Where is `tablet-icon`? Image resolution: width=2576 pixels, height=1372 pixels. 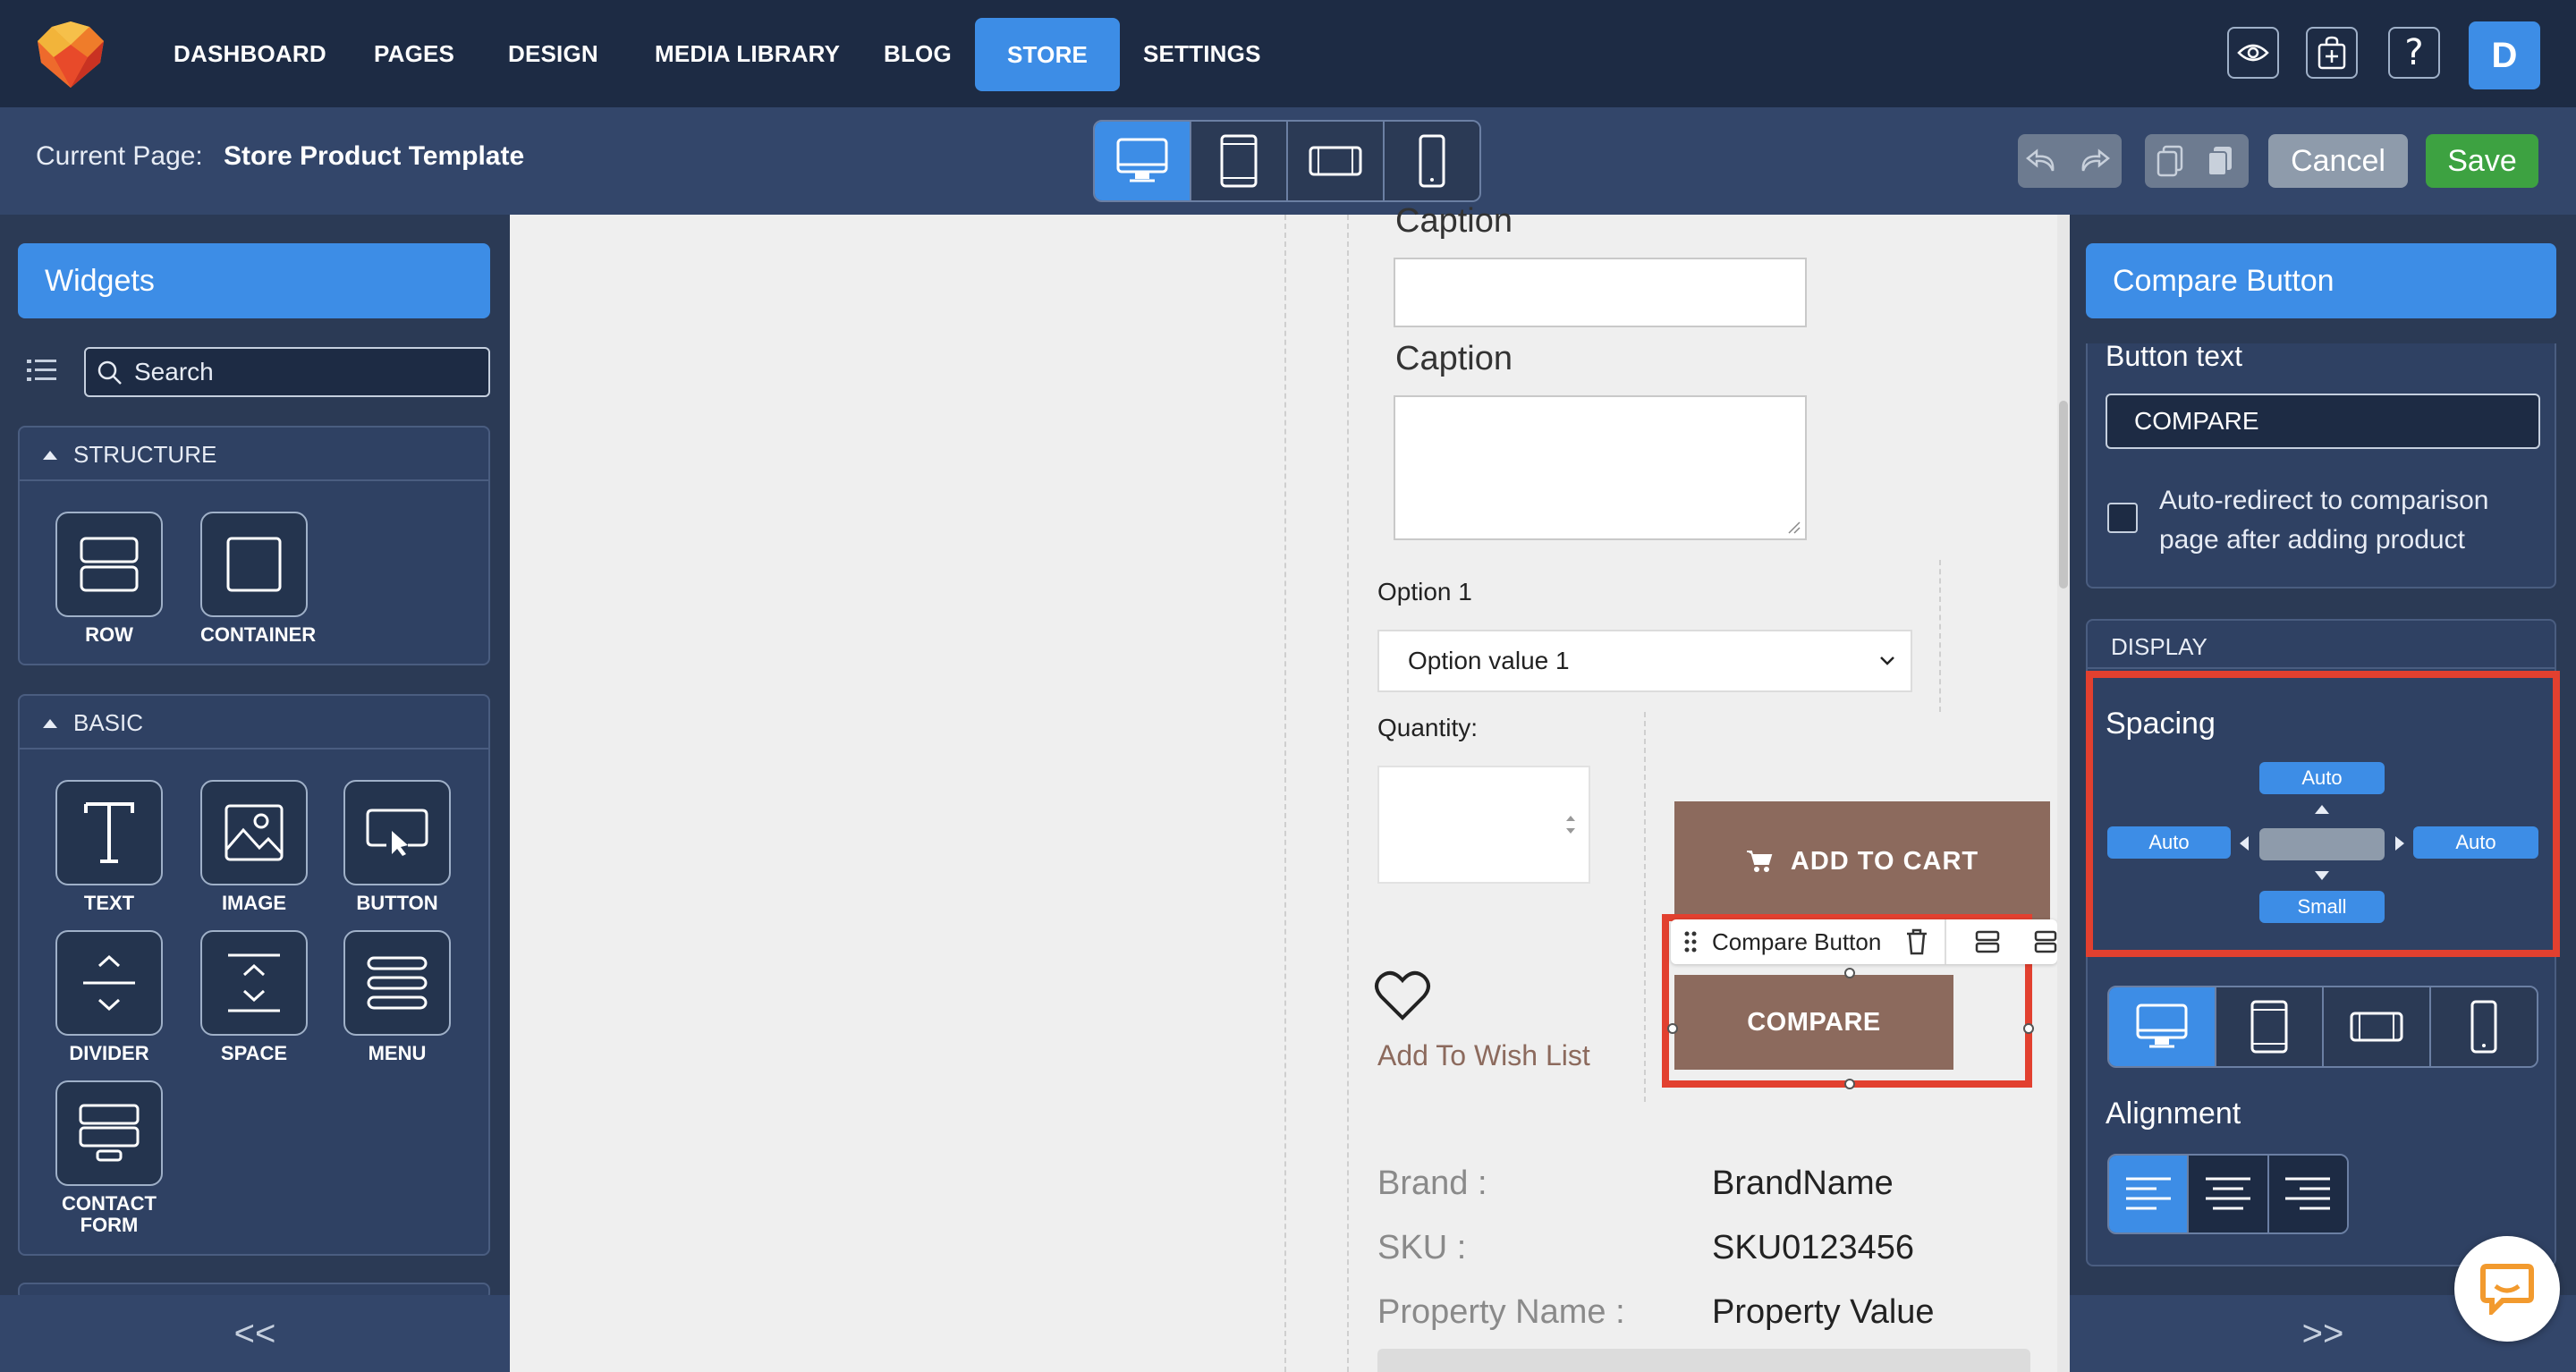
tablet-icon is located at coordinates (1239, 161).